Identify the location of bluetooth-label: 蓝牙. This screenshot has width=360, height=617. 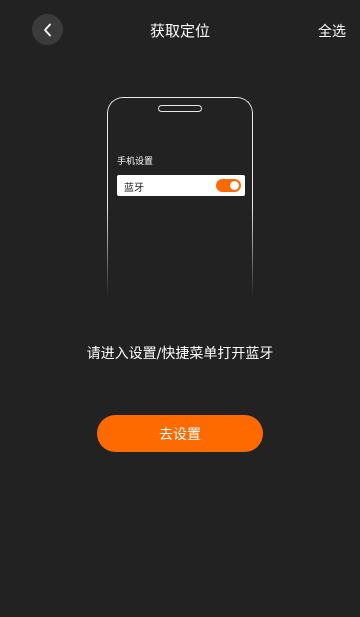
(134, 188).